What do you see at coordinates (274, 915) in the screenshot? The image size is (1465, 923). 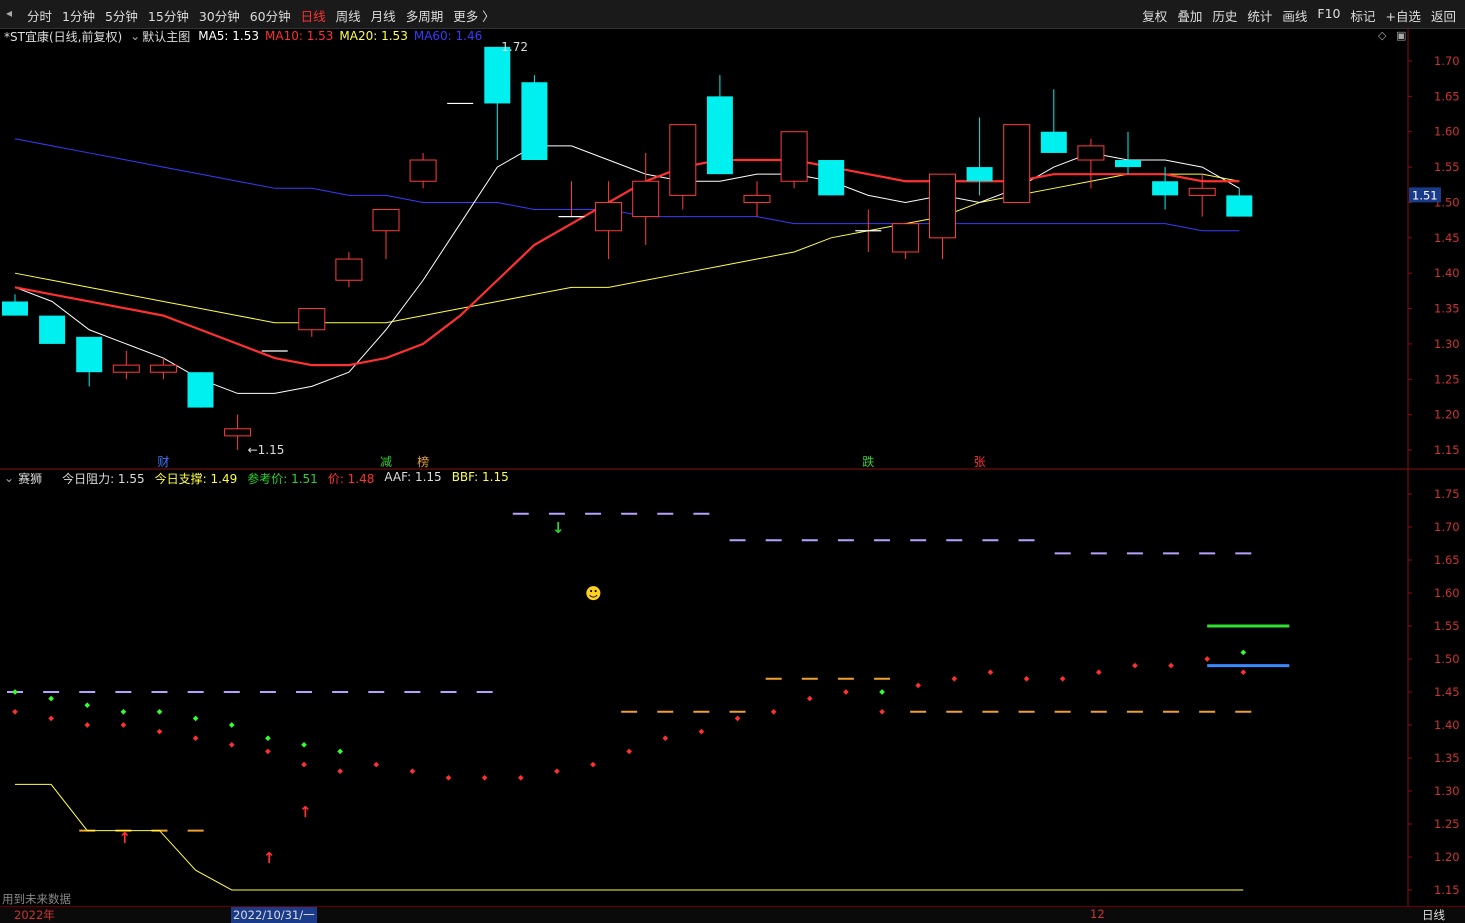 I see `date-label-cursor: 2022/10/31/一` at bounding box center [274, 915].